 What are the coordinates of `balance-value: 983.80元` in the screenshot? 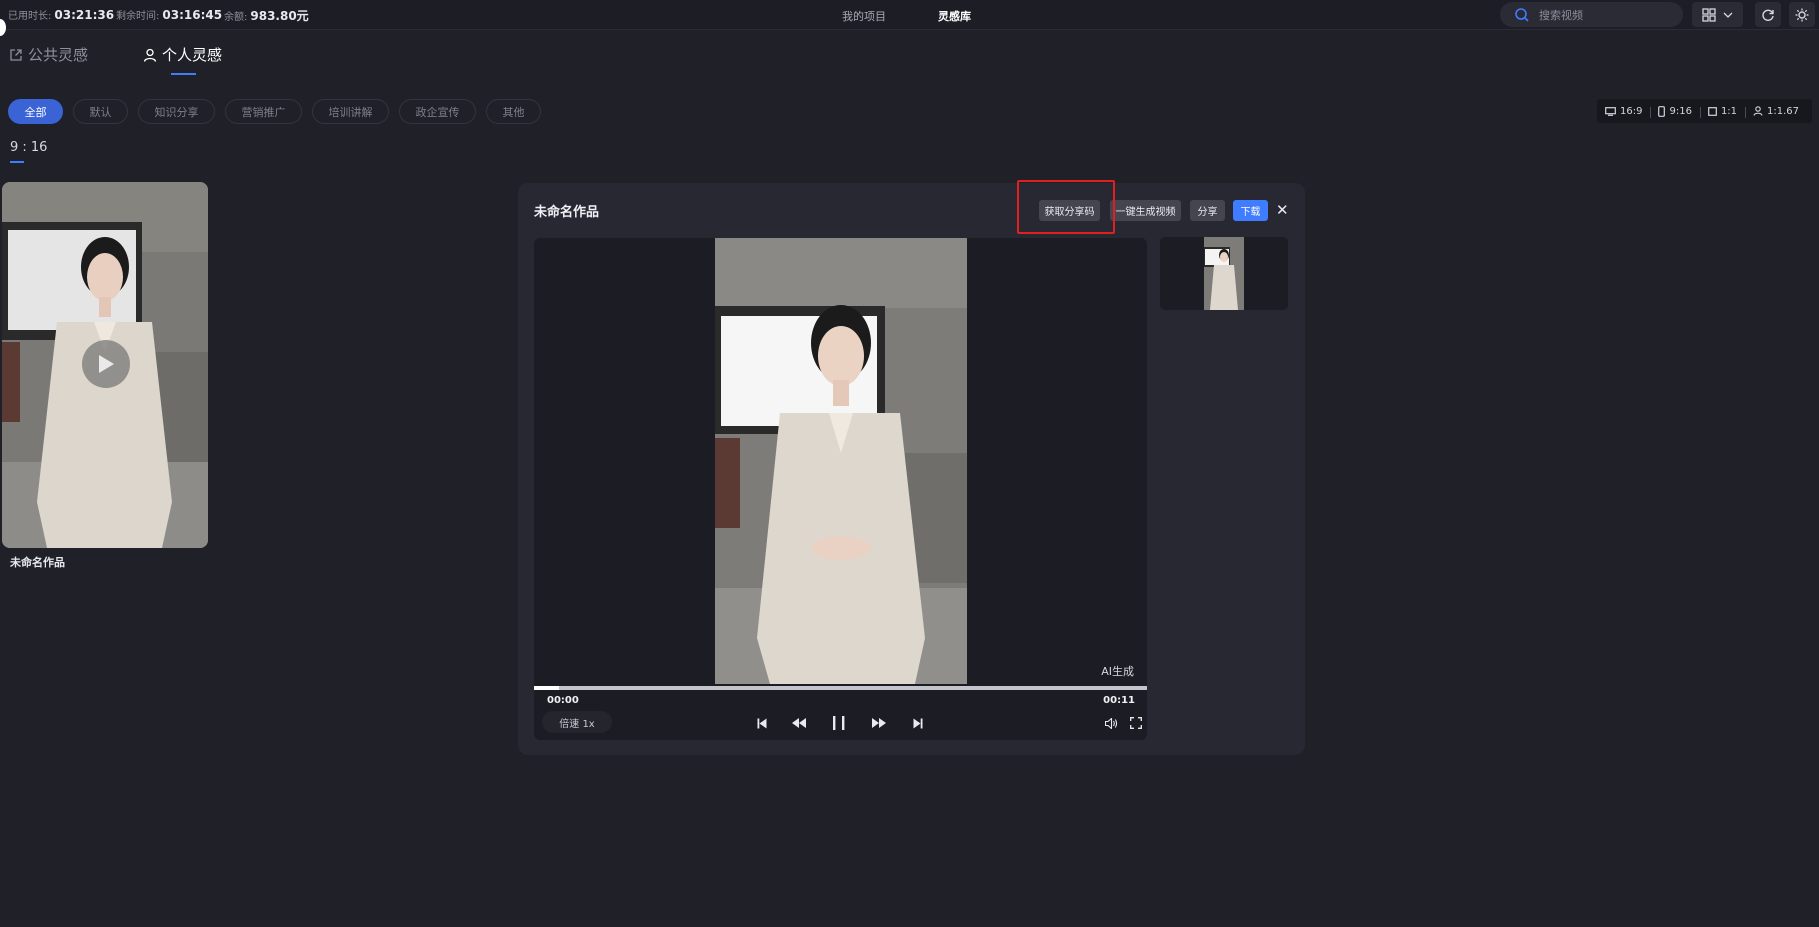 It's located at (279, 16).